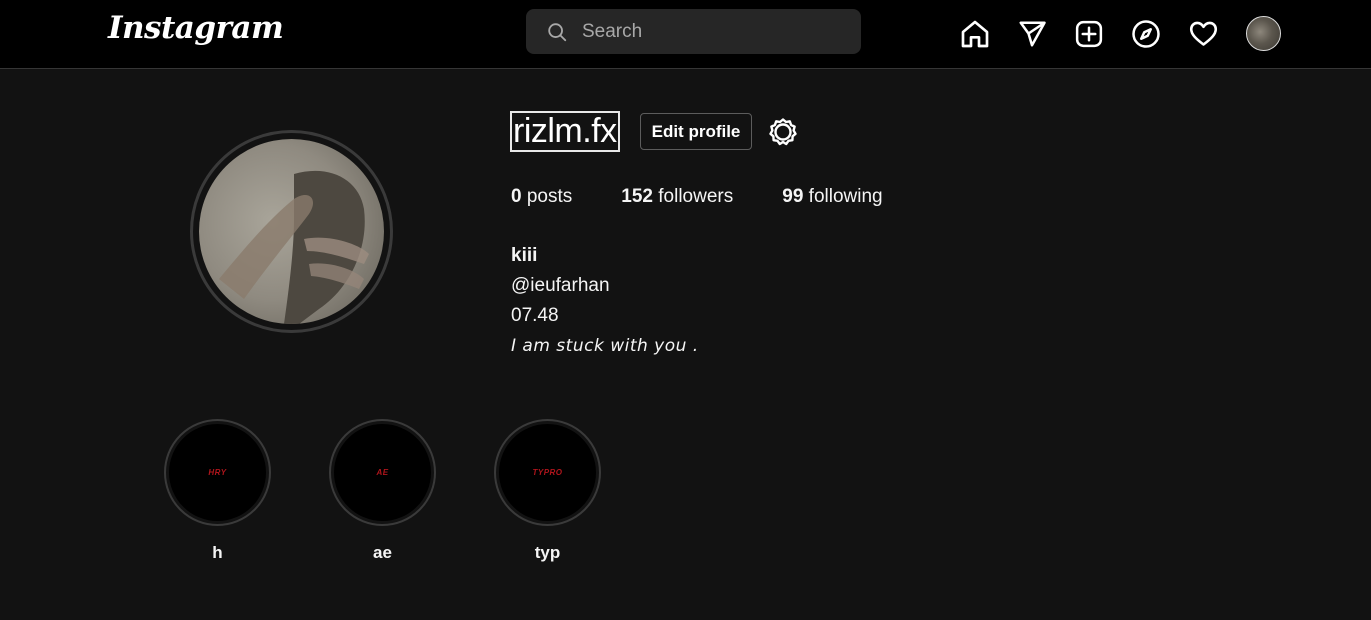  Describe the element at coordinates (1263, 33) in the screenshot. I see `profile-avatar` at that location.